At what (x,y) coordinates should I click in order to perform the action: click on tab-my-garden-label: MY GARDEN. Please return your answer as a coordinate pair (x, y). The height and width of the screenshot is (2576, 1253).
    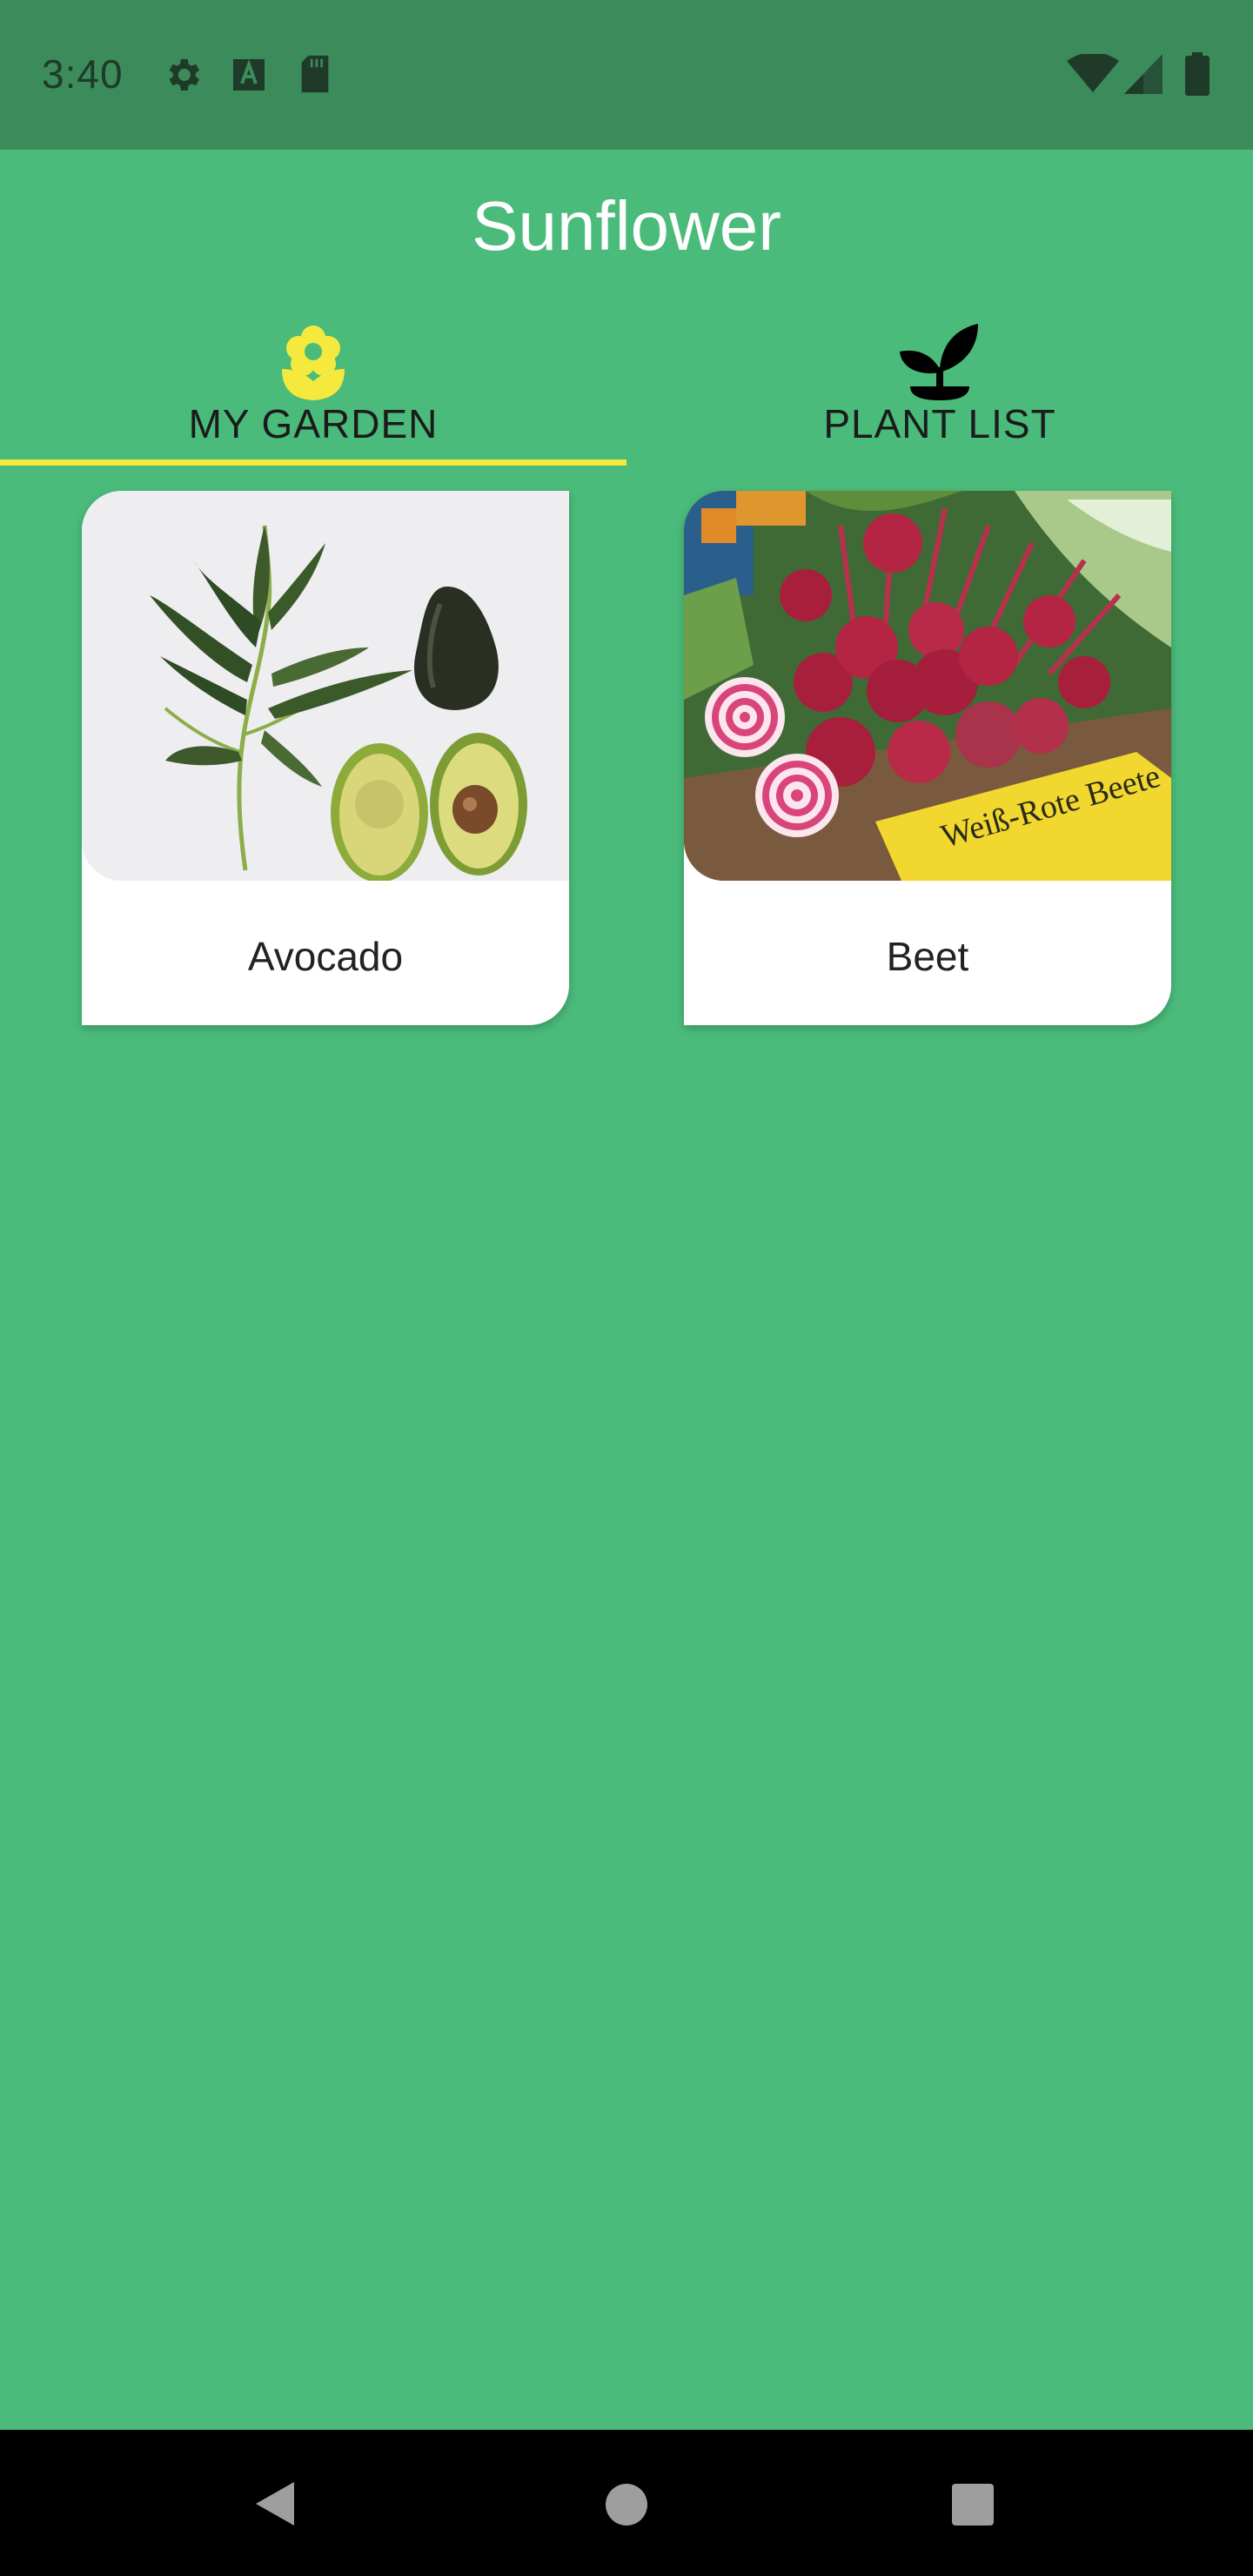
    Looking at the image, I should click on (313, 424).